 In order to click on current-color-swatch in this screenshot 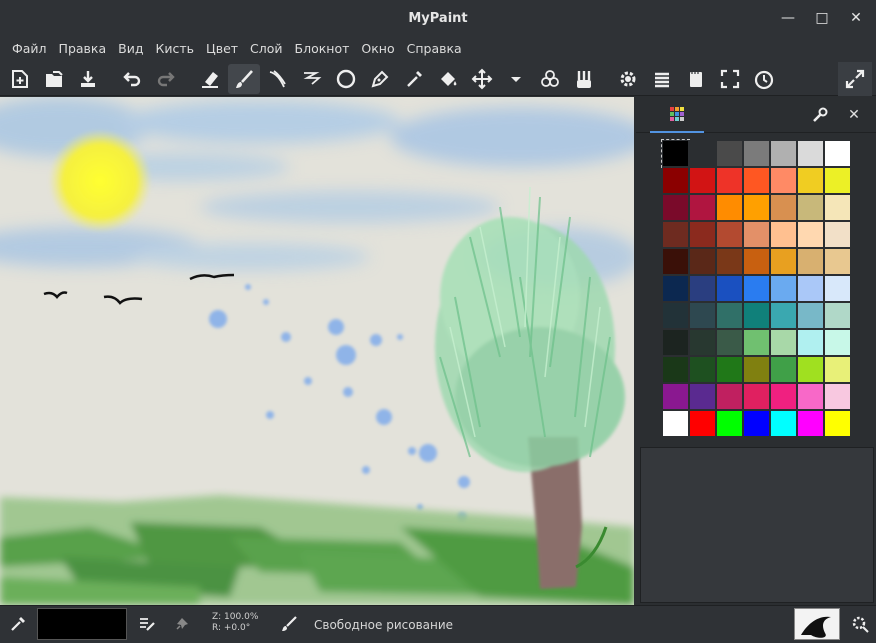, I will do `click(82, 624)`.